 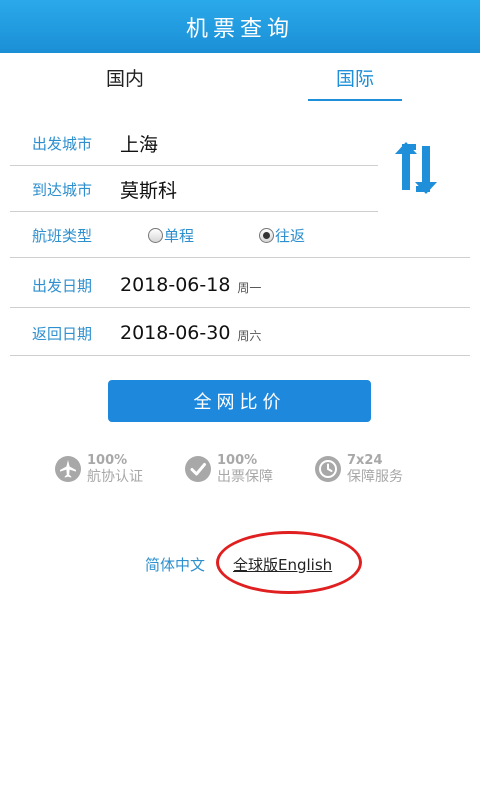 What do you see at coordinates (375, 477) in the screenshot?
I see `guarantee-service-label: 保障服务` at bounding box center [375, 477].